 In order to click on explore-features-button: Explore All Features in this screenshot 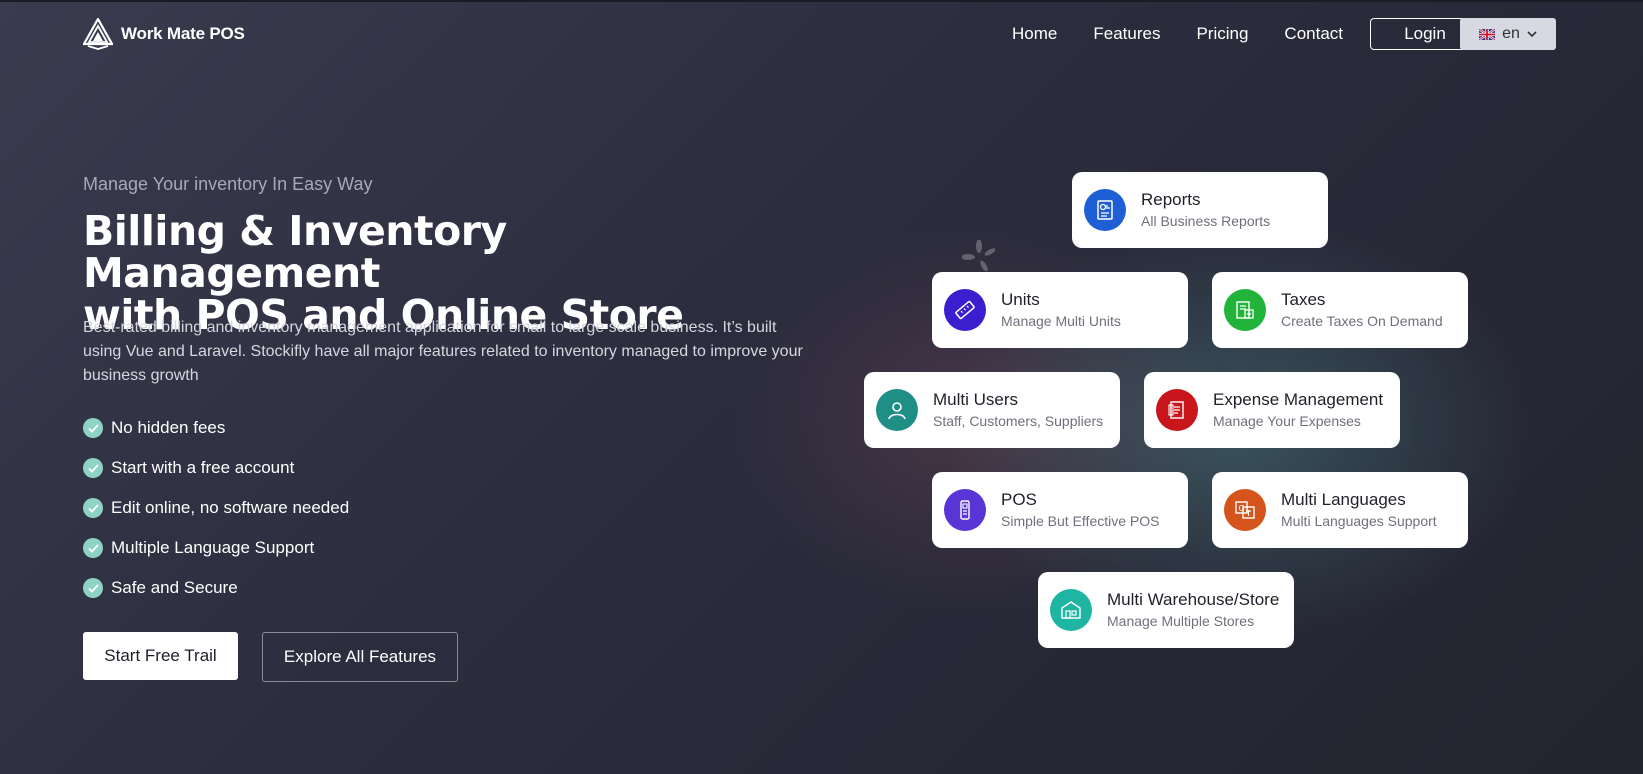, I will do `click(360, 657)`.